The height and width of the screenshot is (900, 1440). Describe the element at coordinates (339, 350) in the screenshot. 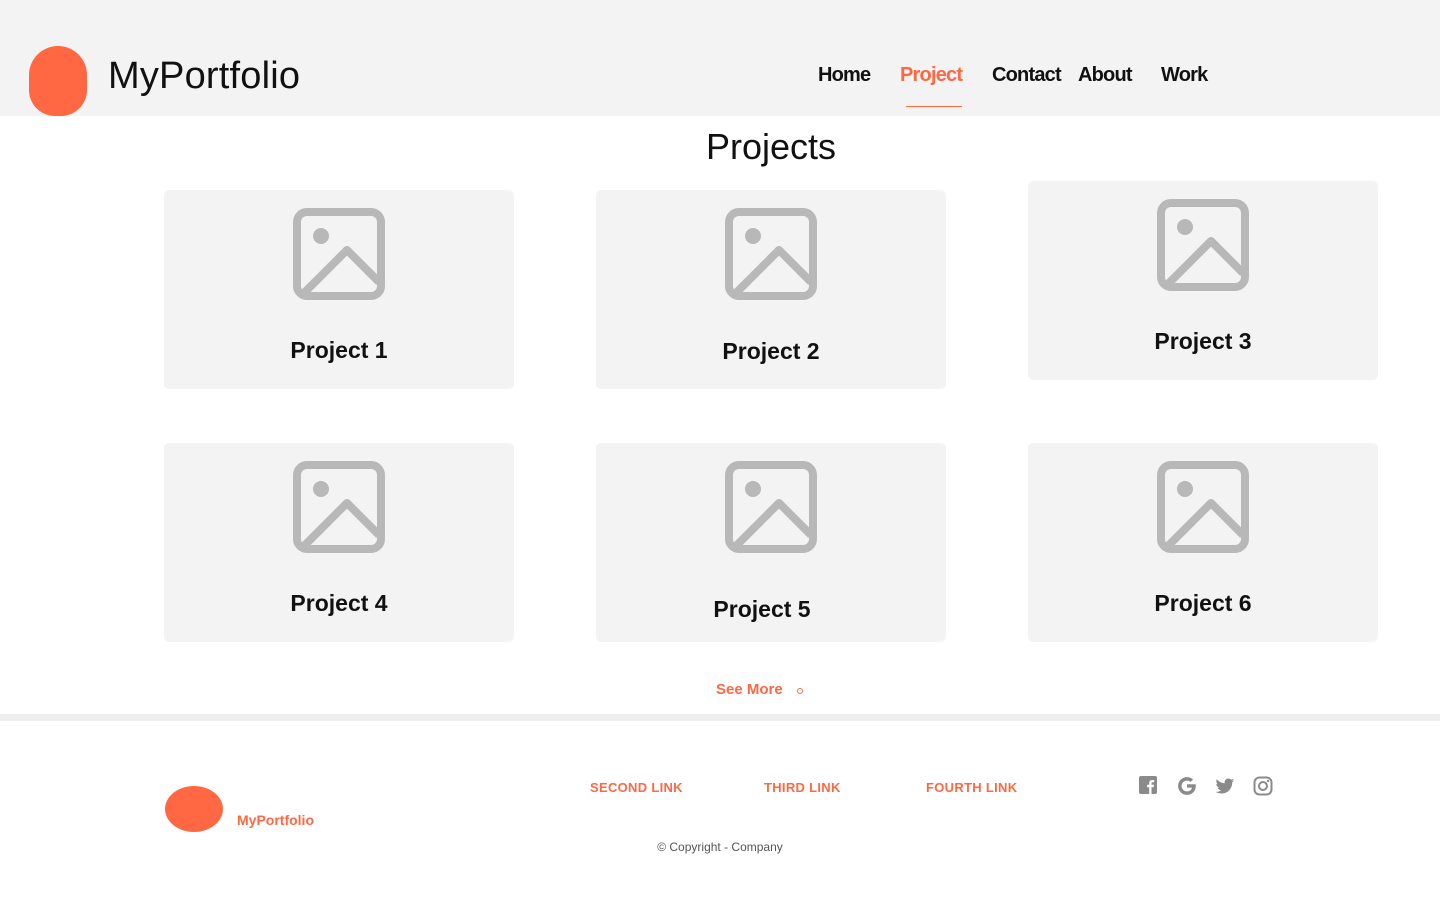

I see `card-title: Project 1` at that location.